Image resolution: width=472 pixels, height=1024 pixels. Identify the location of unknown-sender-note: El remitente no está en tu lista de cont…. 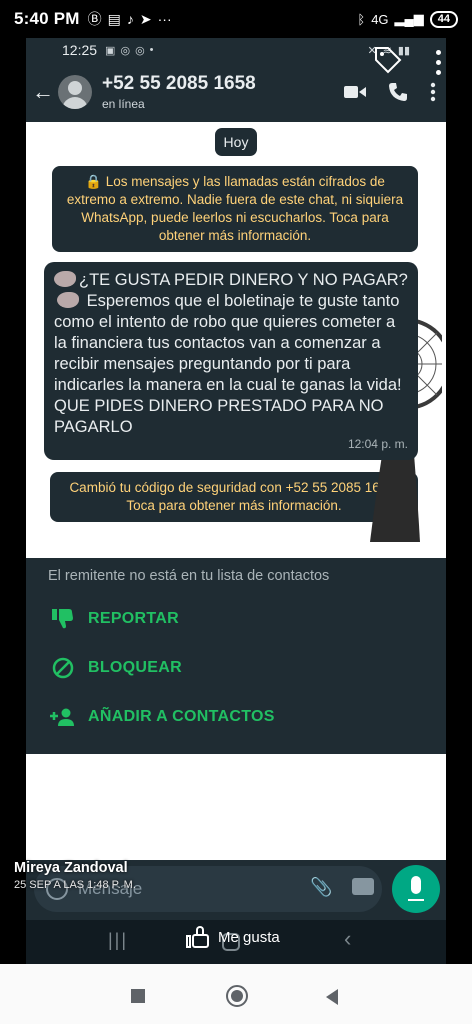
(189, 576).